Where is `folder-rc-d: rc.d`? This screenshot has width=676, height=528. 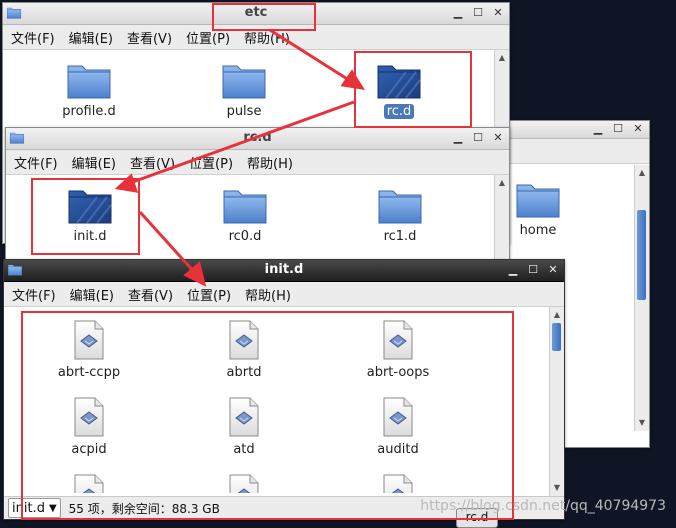
folder-rc-d: rc.d is located at coordinates (399, 89).